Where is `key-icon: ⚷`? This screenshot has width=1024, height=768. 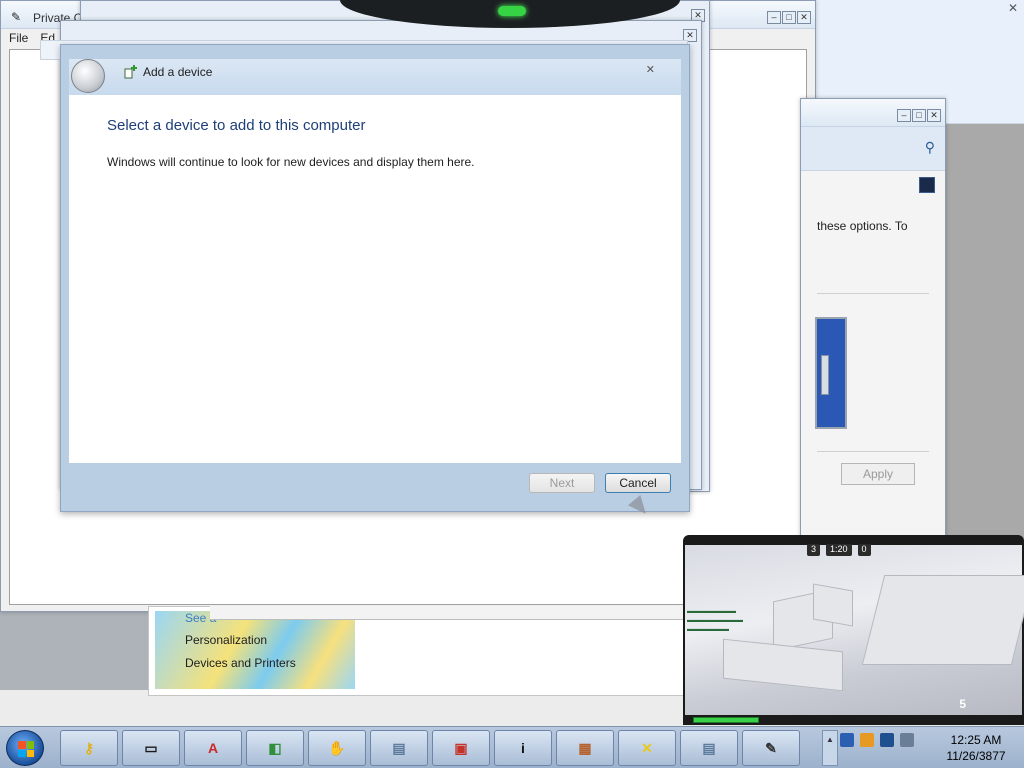
key-icon: ⚷ is located at coordinates (89, 748).